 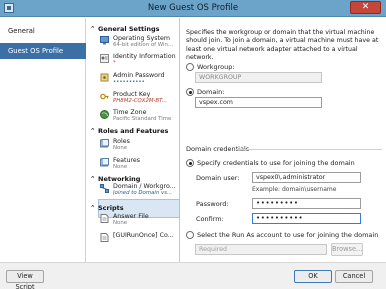 I want to click on admin-password-icon, so click(x=104, y=77).